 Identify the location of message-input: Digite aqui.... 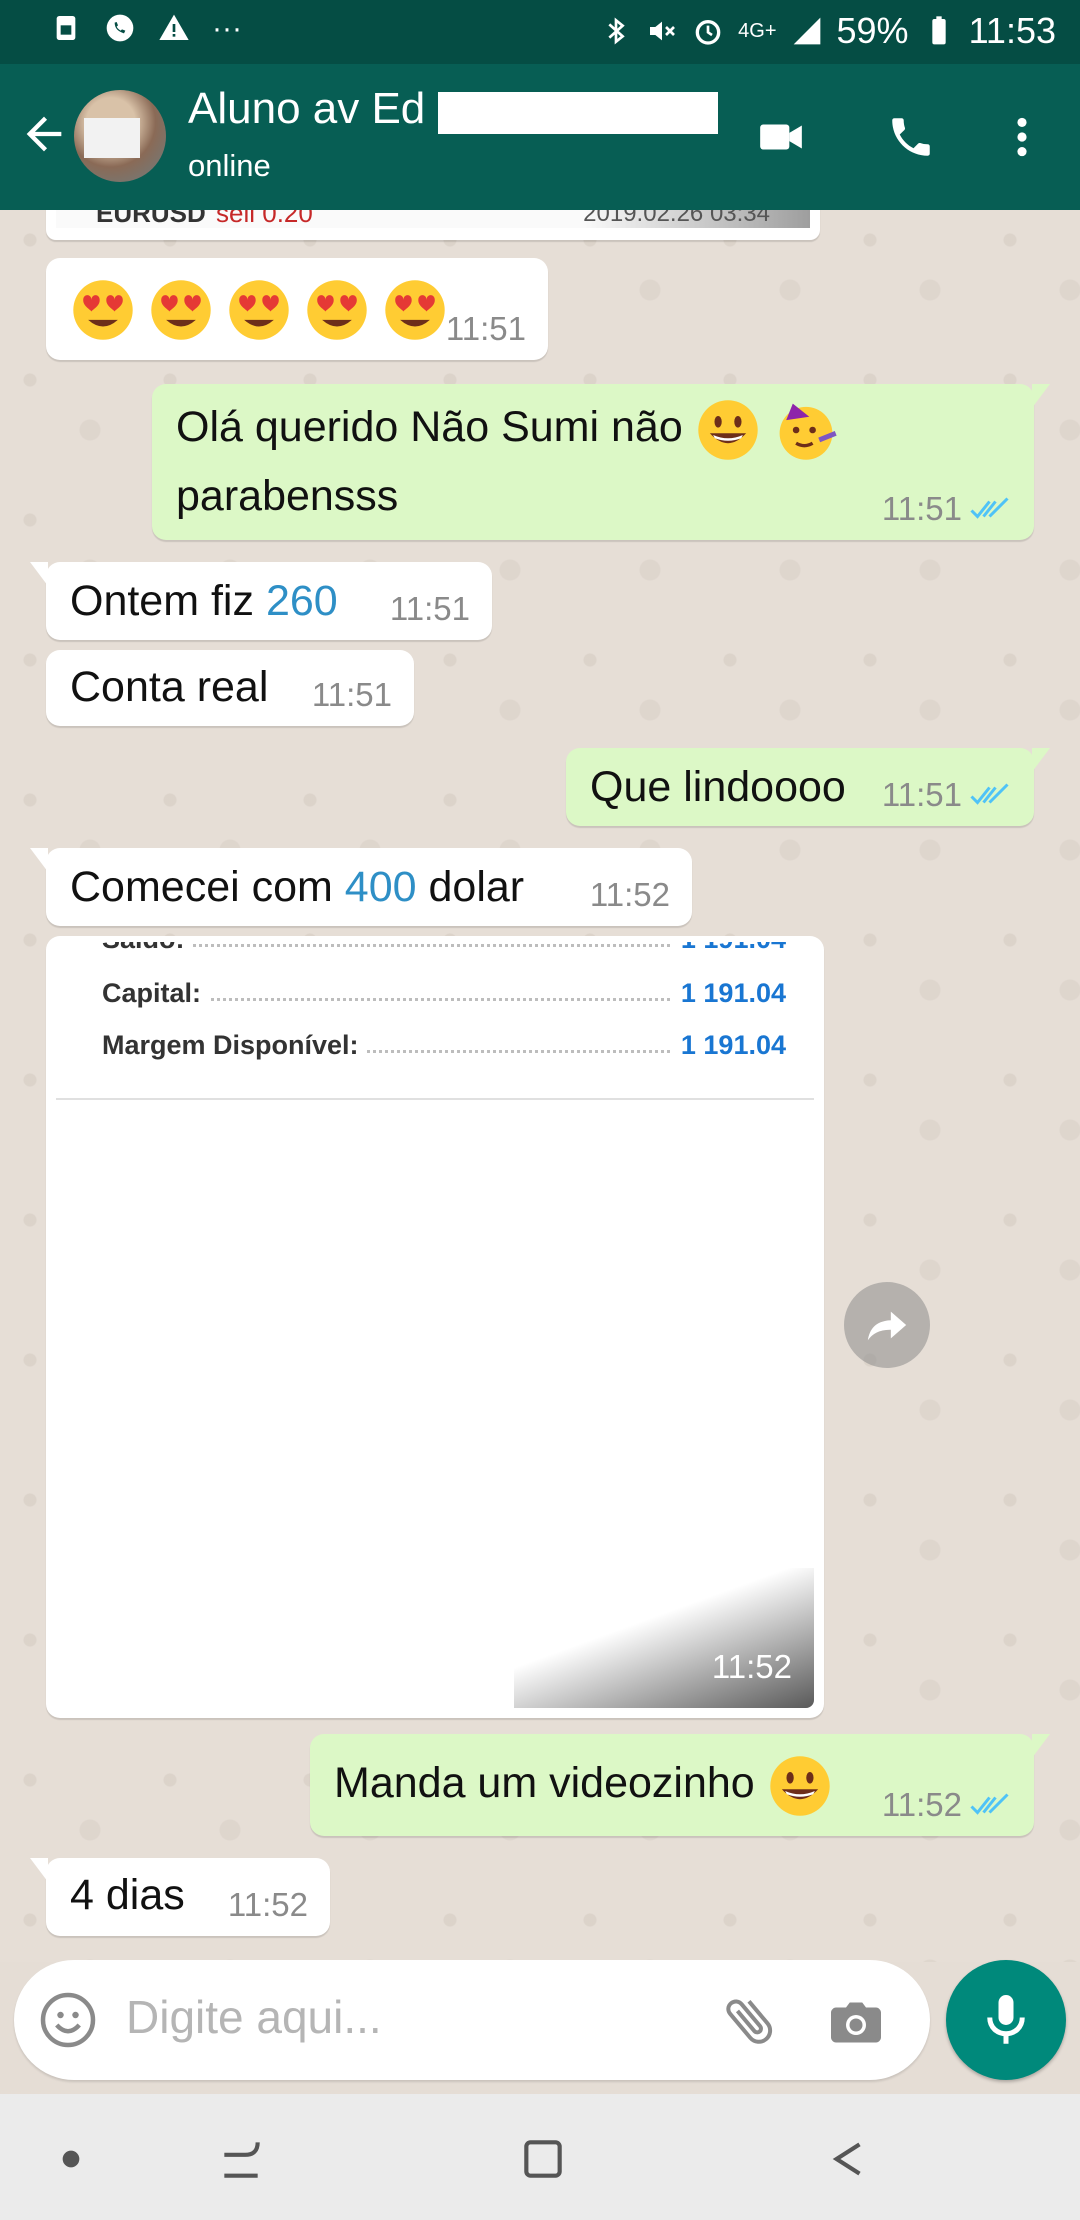
(254, 2017).